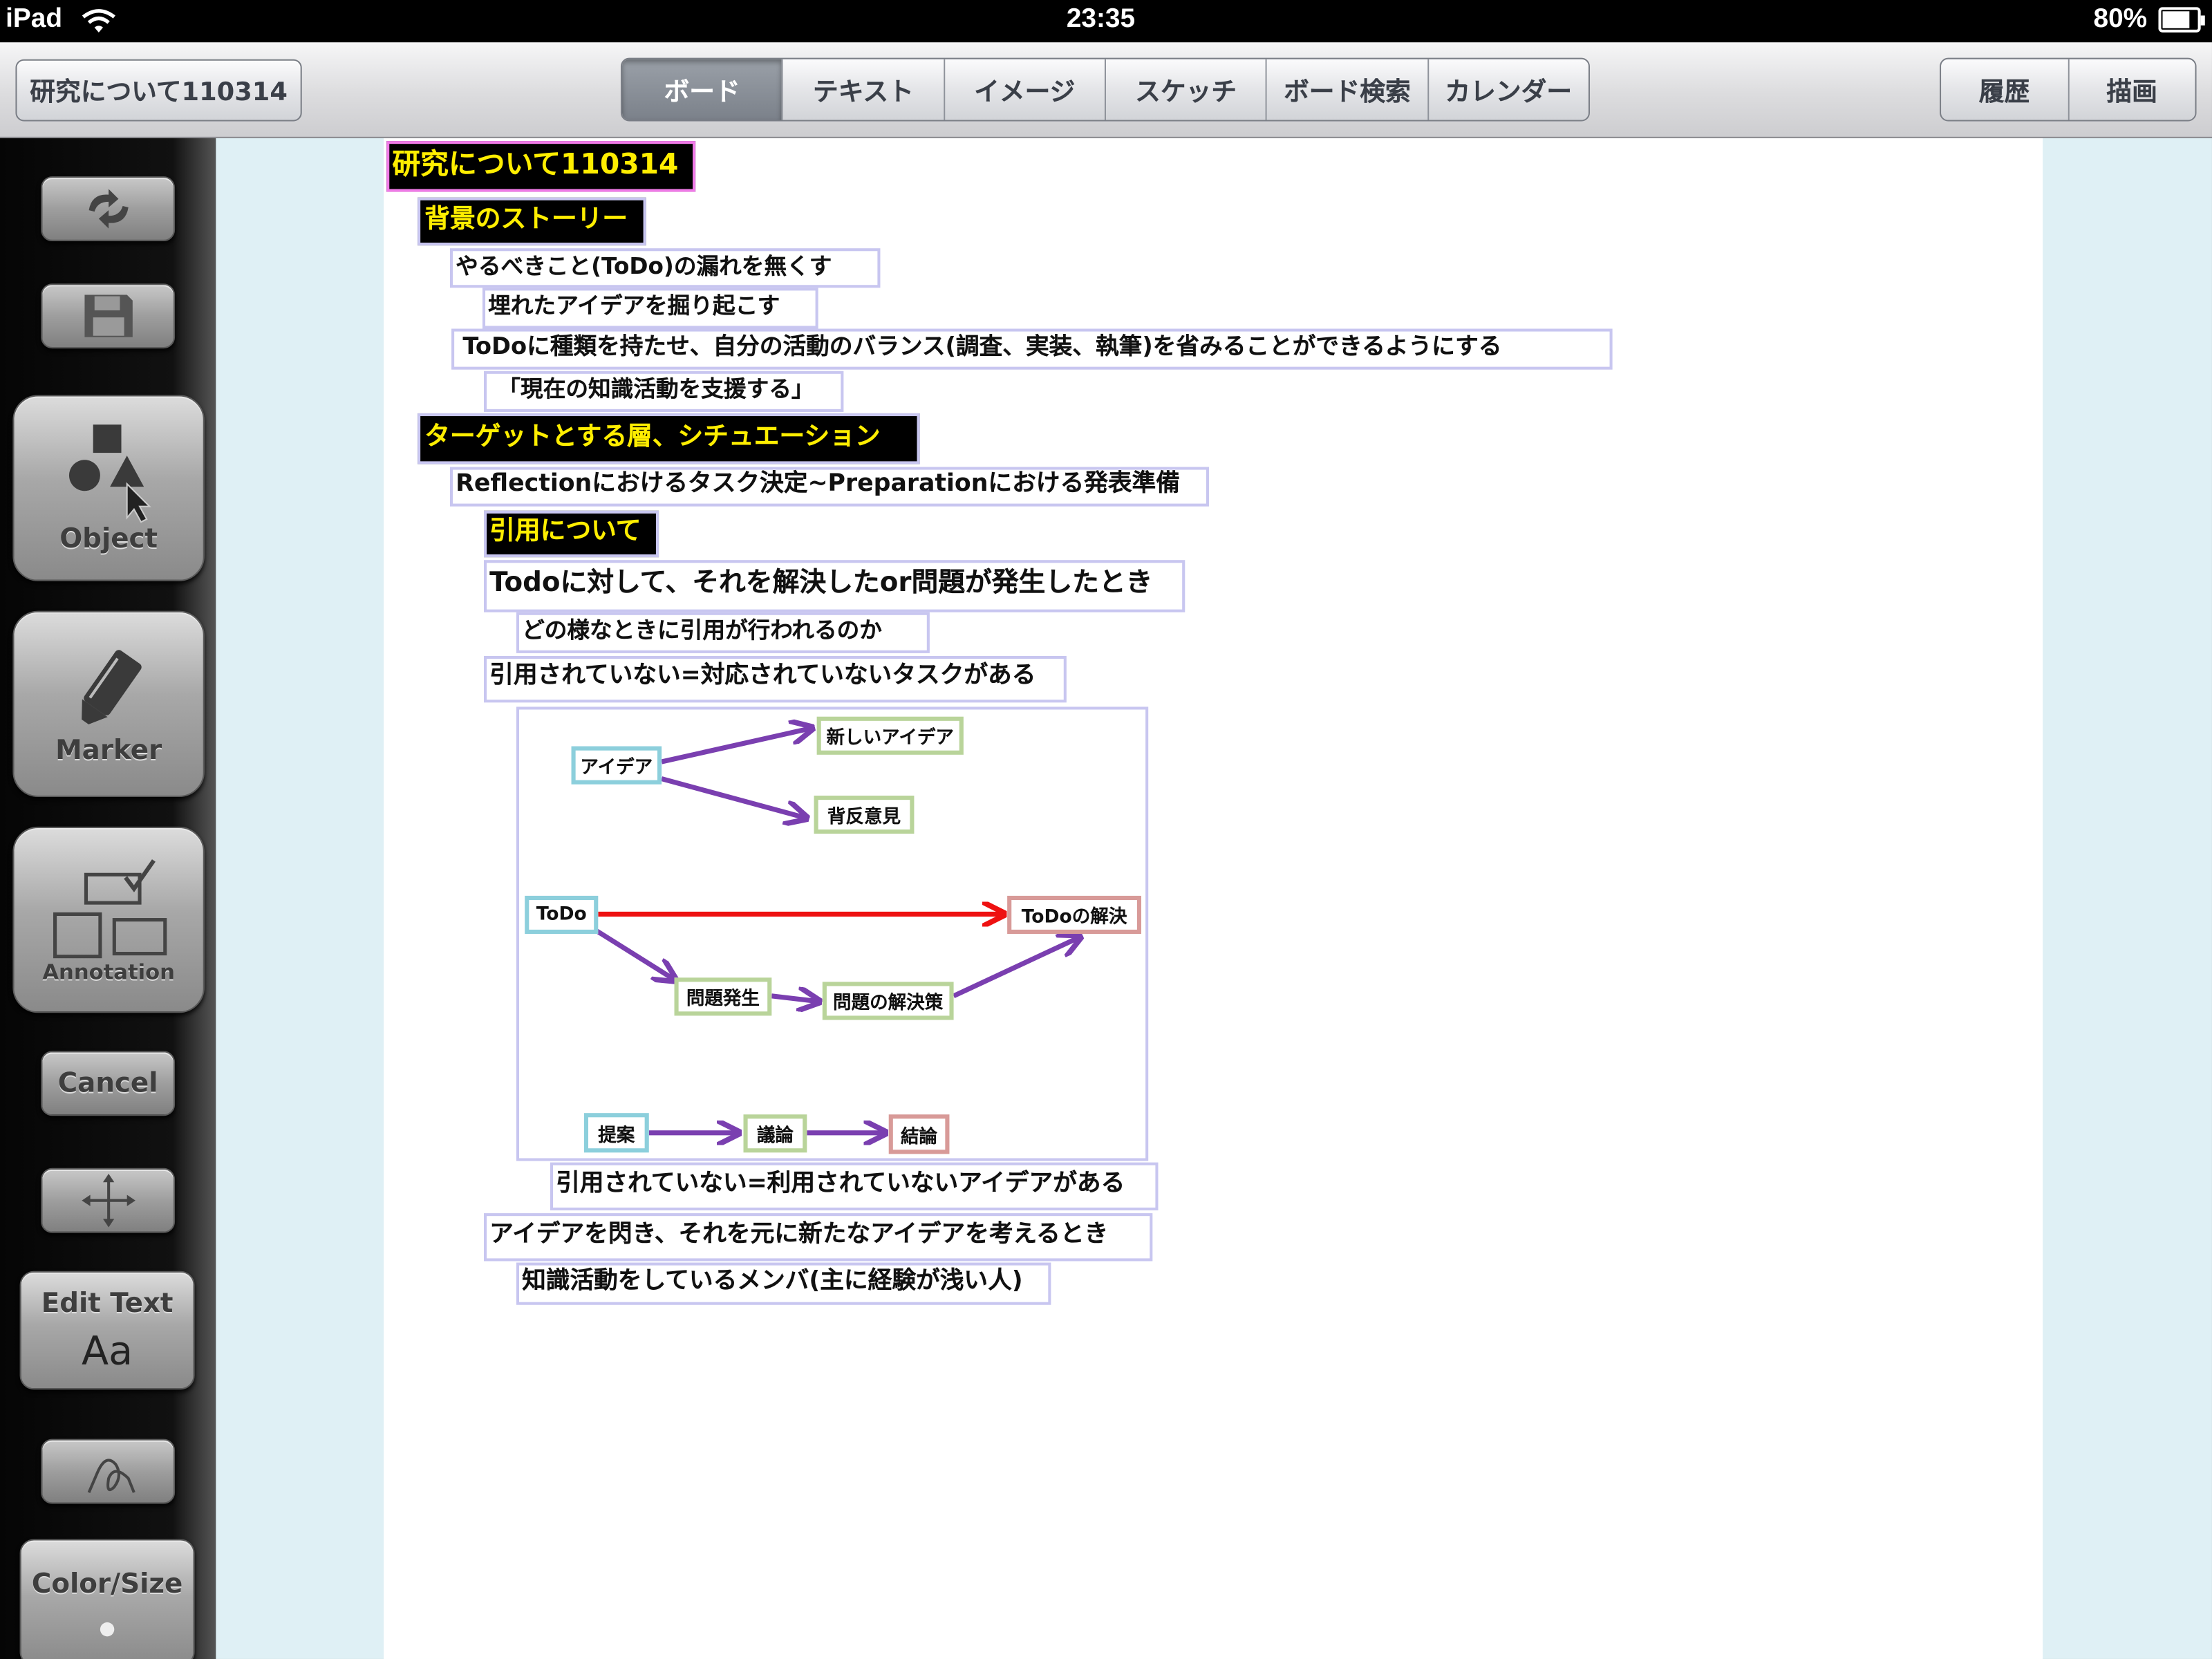 The width and height of the screenshot is (2212, 1659). I want to click on diagram-box-todo: ToDo, so click(562, 915).